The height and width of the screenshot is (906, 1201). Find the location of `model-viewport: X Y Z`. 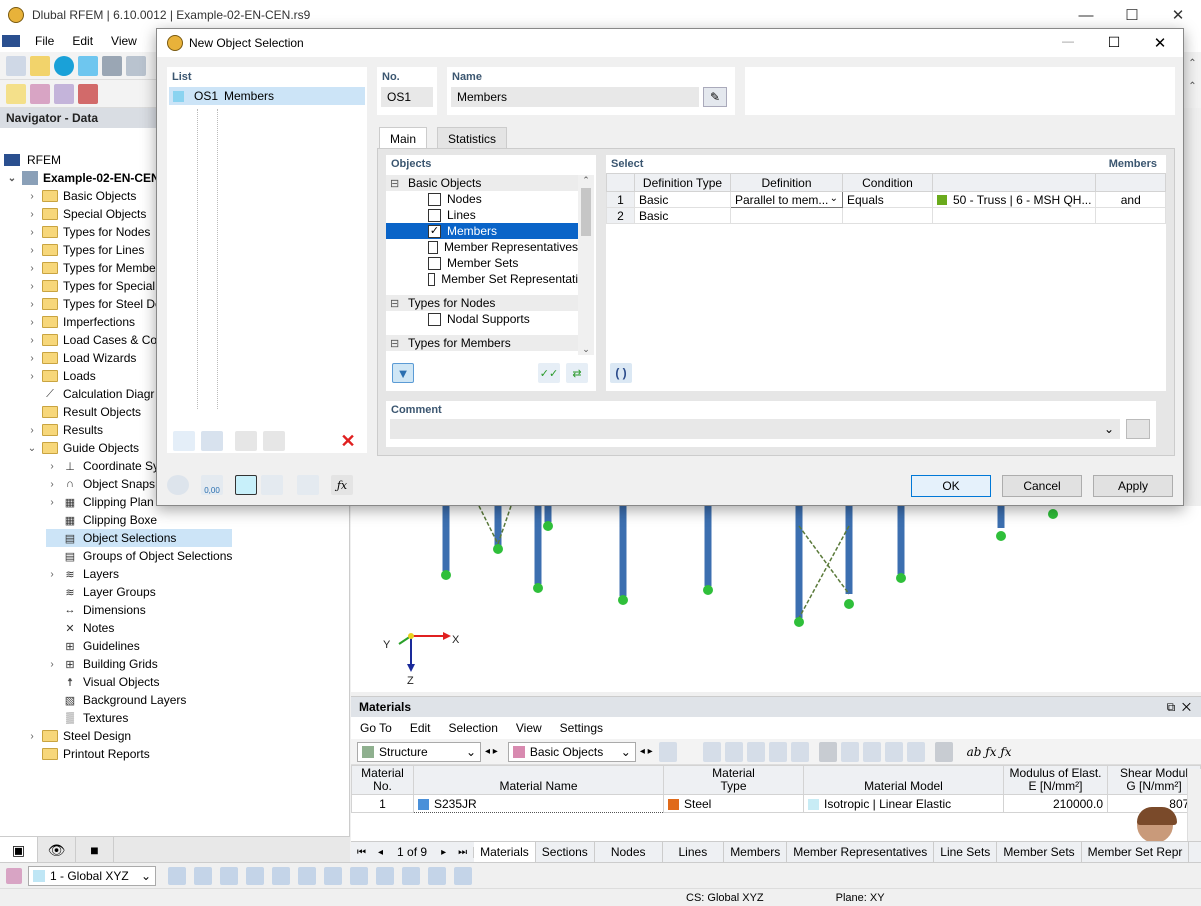

model-viewport: X Y Z is located at coordinates (776, 599).